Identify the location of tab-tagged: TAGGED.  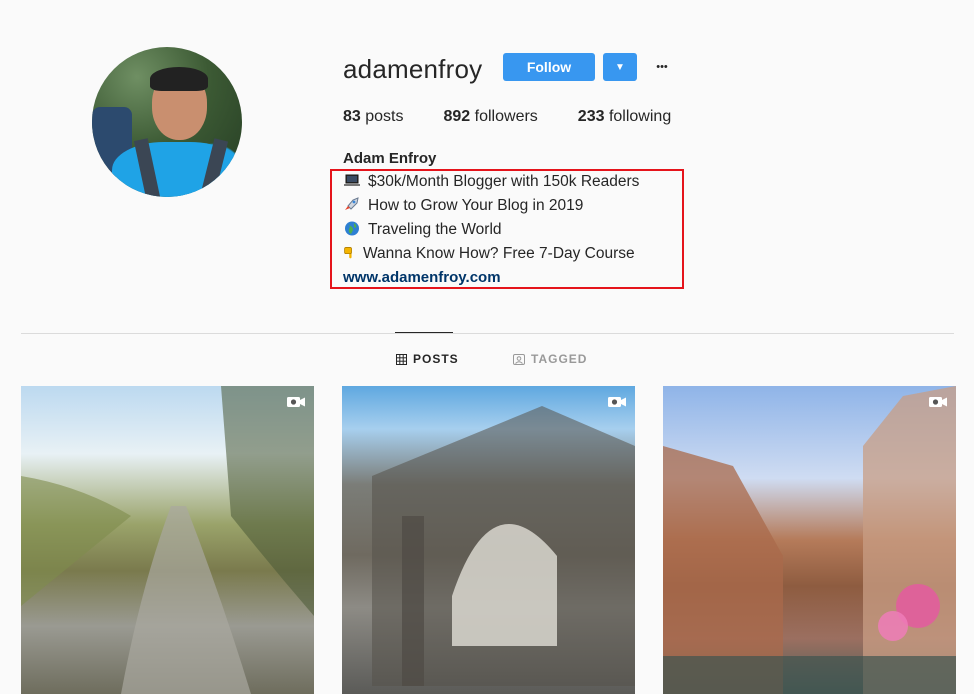
(550, 359).